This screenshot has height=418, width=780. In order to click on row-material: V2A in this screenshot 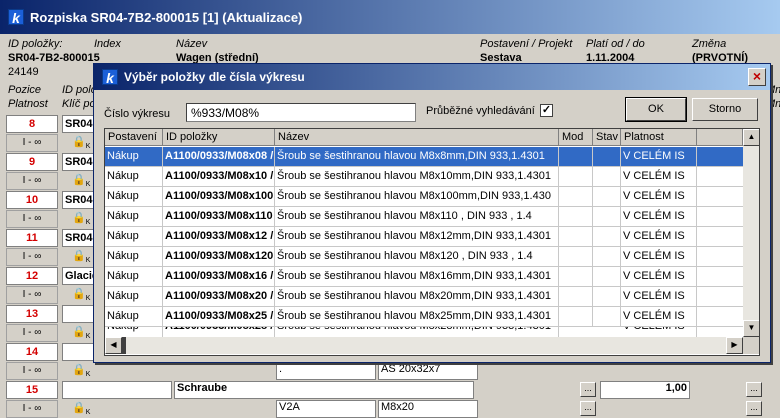, I will do `click(326, 409)`.